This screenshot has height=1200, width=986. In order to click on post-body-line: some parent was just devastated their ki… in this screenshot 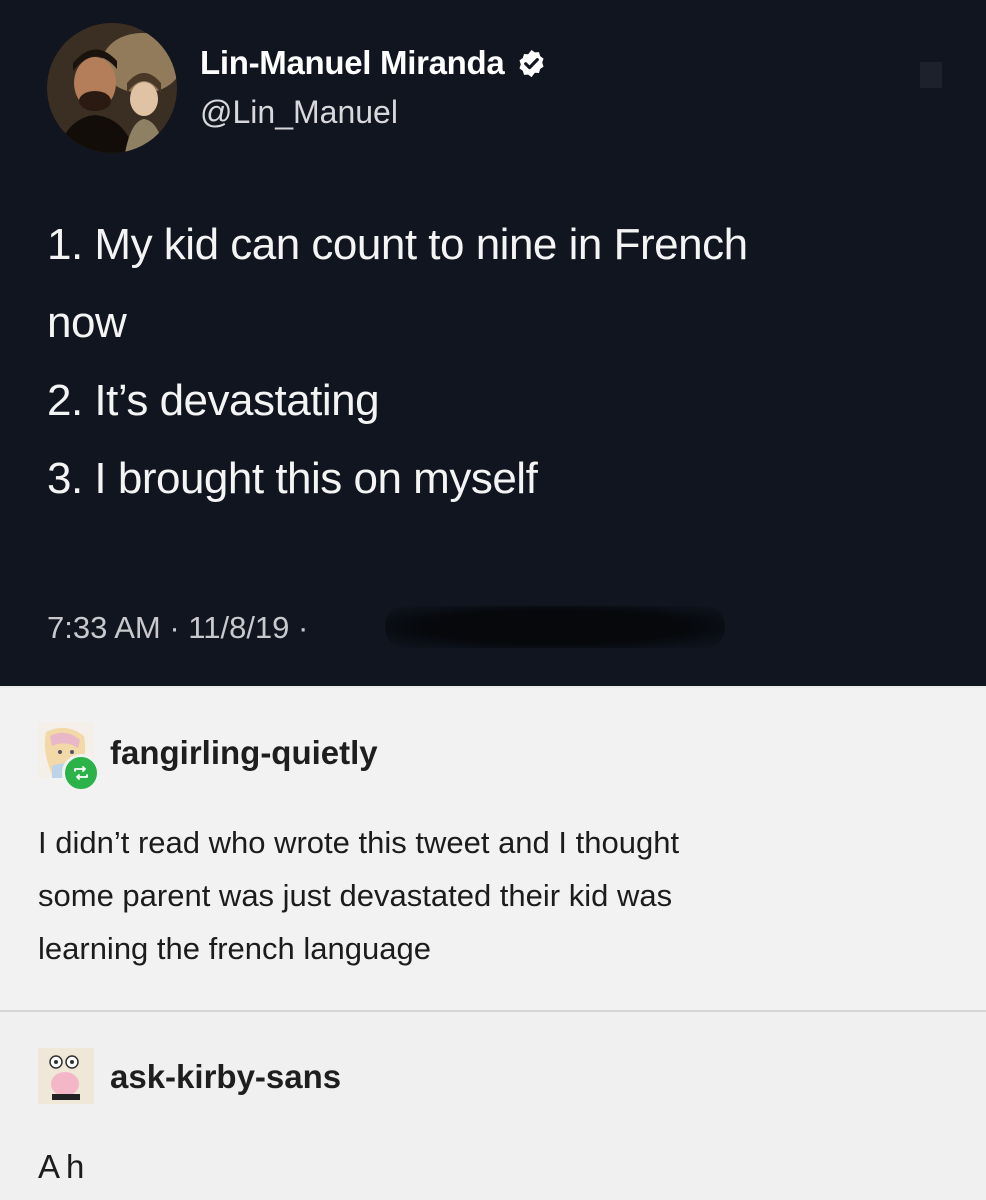, I will do `click(355, 895)`.